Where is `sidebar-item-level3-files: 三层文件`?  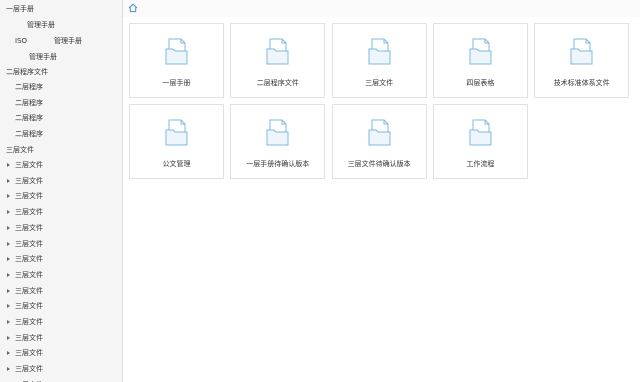
sidebar-item-level3-files: 三层文件 is located at coordinates (61, 150).